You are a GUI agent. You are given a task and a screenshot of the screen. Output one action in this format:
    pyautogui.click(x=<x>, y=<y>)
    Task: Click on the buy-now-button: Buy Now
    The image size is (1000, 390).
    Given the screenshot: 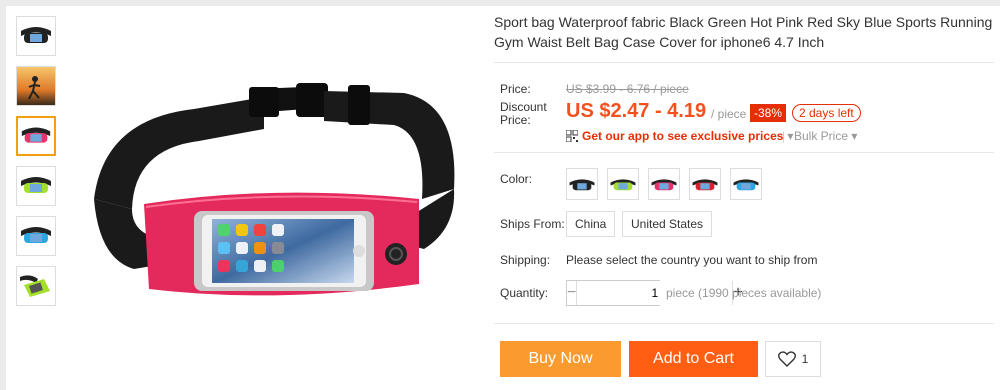 What is the action you would take?
    pyautogui.click(x=560, y=359)
    